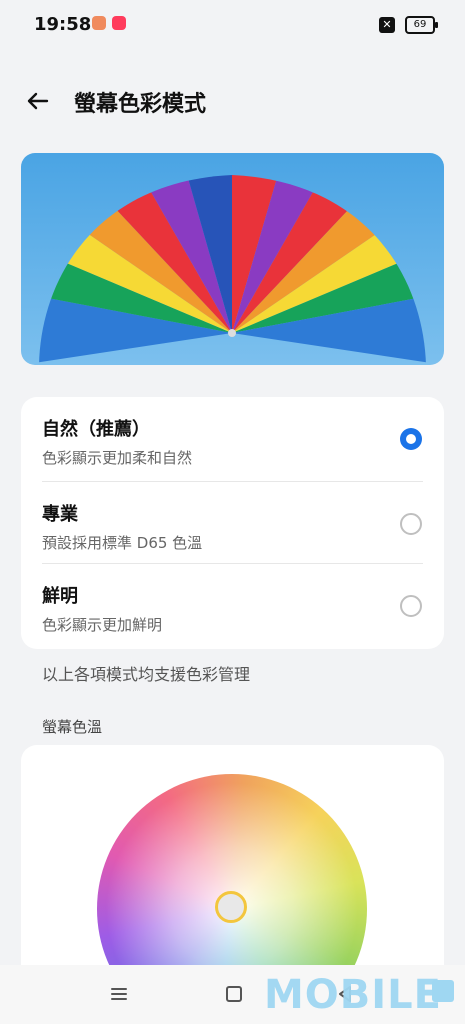 The width and height of the screenshot is (465, 1024). Describe the element at coordinates (72, 727) in the screenshot. I see `section-label-color-temperature: 螢幕色溫` at that location.